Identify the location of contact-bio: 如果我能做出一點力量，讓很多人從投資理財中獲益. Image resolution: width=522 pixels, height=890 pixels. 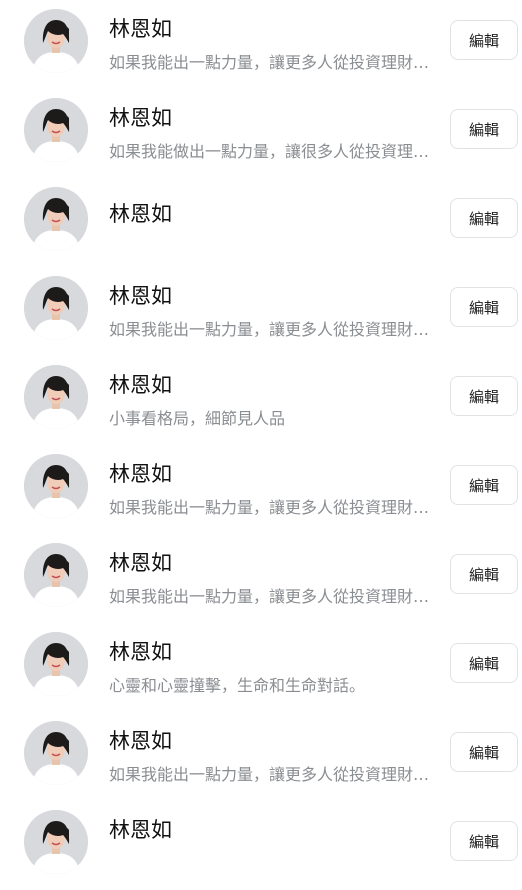
(270, 151).